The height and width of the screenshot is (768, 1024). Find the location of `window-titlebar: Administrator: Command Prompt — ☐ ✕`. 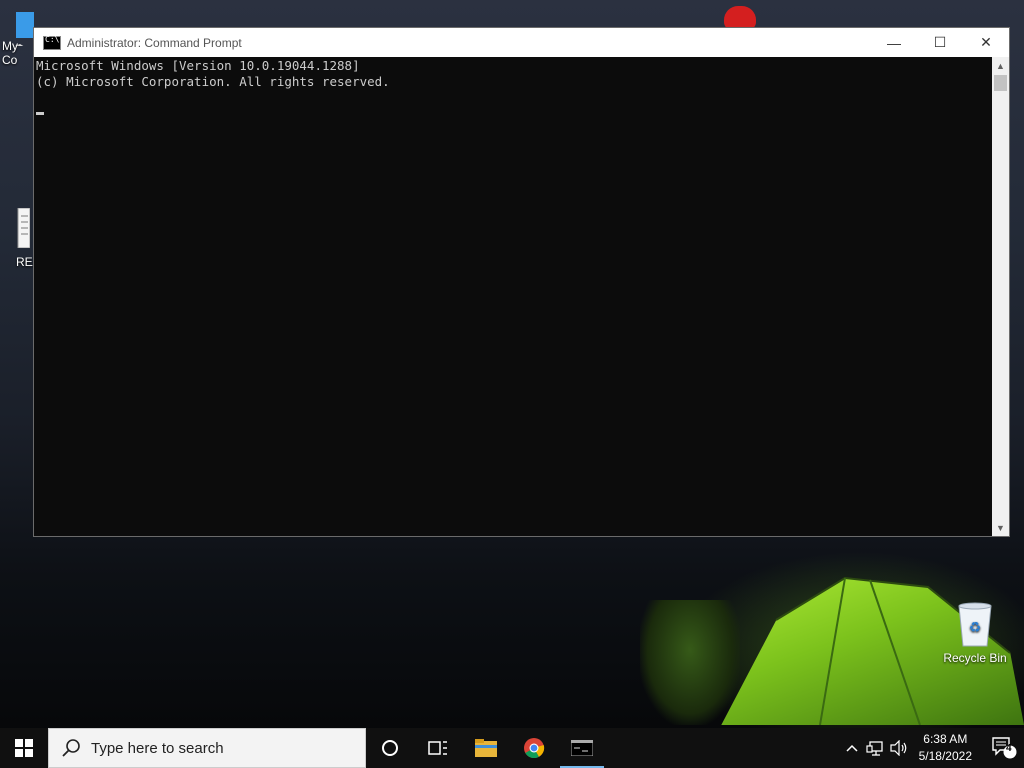

window-titlebar: Administrator: Command Prompt — ☐ ✕ is located at coordinates (521, 42).